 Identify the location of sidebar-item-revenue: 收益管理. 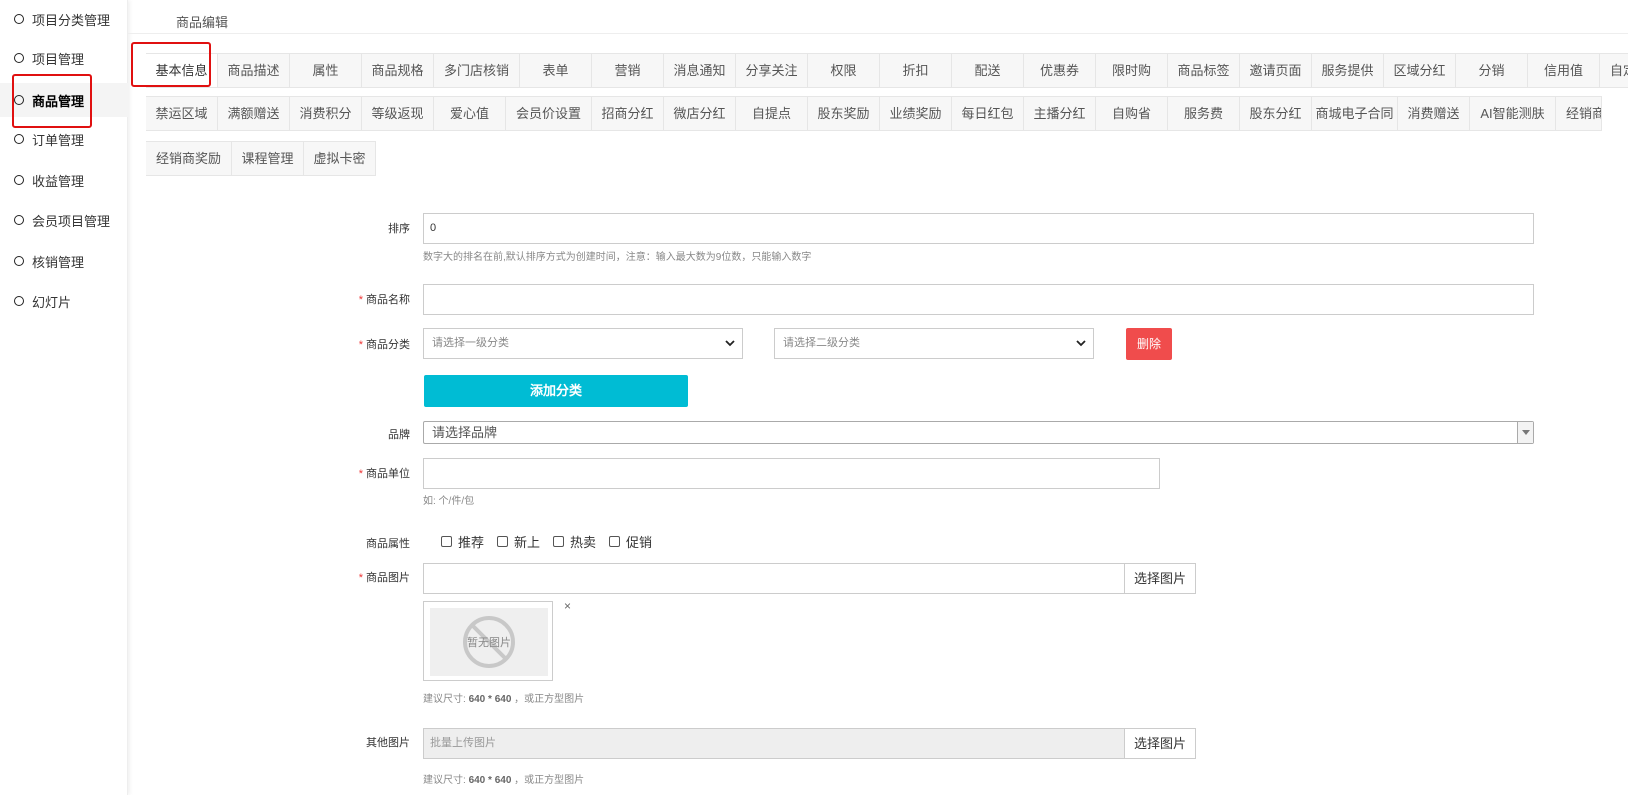
(64, 180).